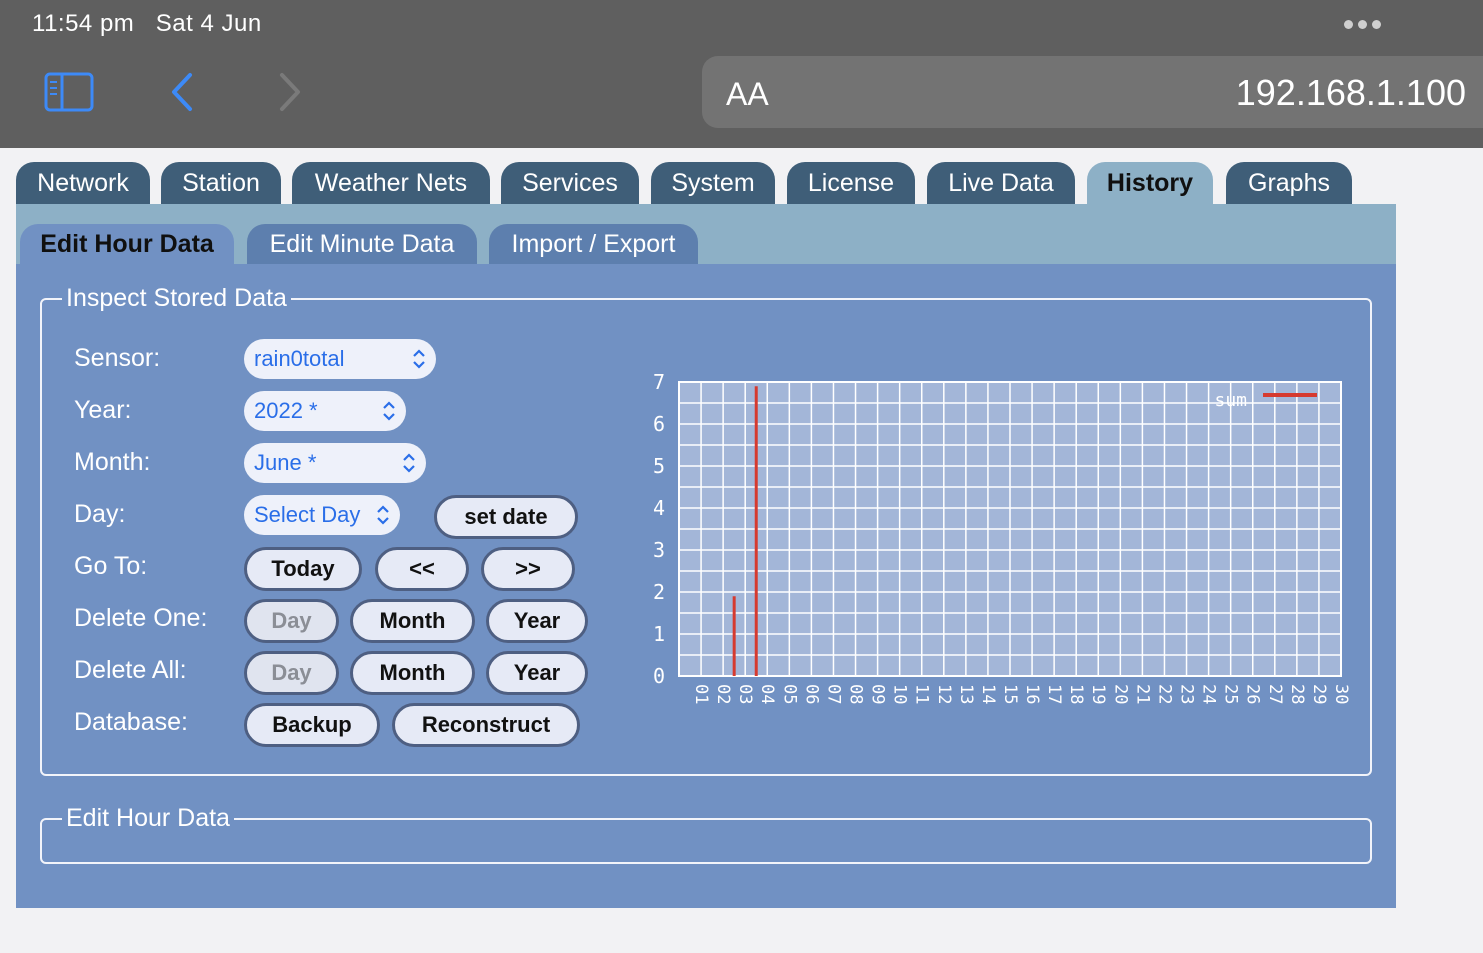 The height and width of the screenshot is (953, 1483). What do you see at coordinates (659, 592) in the screenshot?
I see `y-tick-label: 2` at bounding box center [659, 592].